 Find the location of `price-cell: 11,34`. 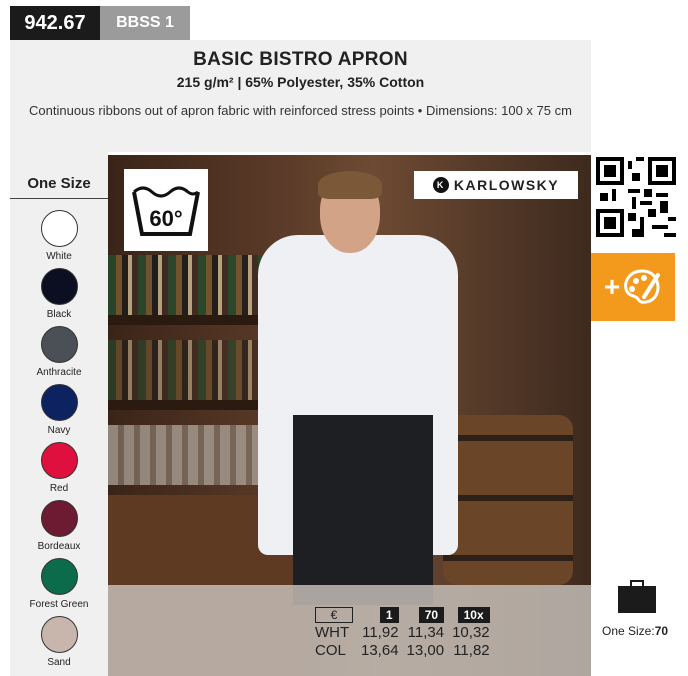

price-cell: 11,34 is located at coordinates (426, 632).